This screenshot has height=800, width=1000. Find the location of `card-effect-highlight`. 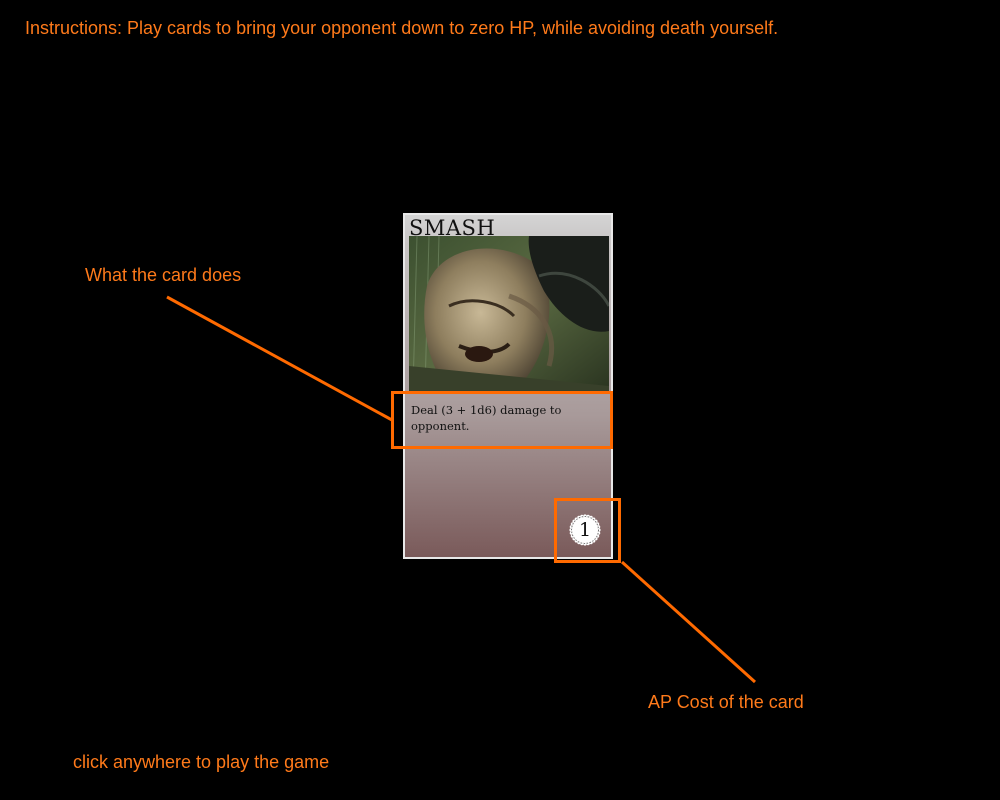

card-effect-highlight is located at coordinates (502, 420).